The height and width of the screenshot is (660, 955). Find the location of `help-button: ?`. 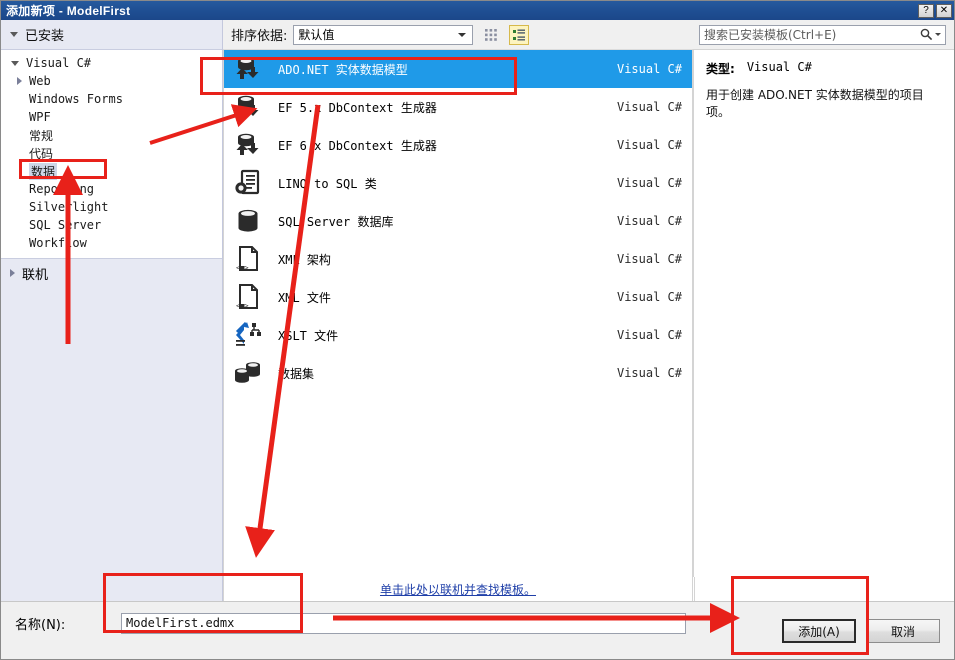

help-button: ? is located at coordinates (926, 10).